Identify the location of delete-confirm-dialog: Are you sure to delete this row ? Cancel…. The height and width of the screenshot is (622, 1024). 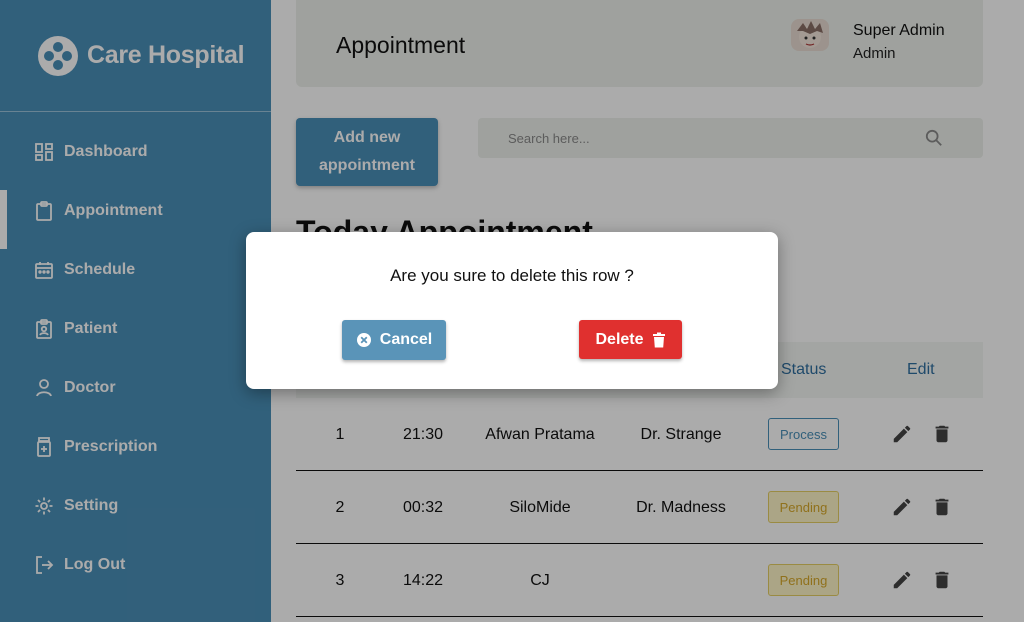
(512, 310).